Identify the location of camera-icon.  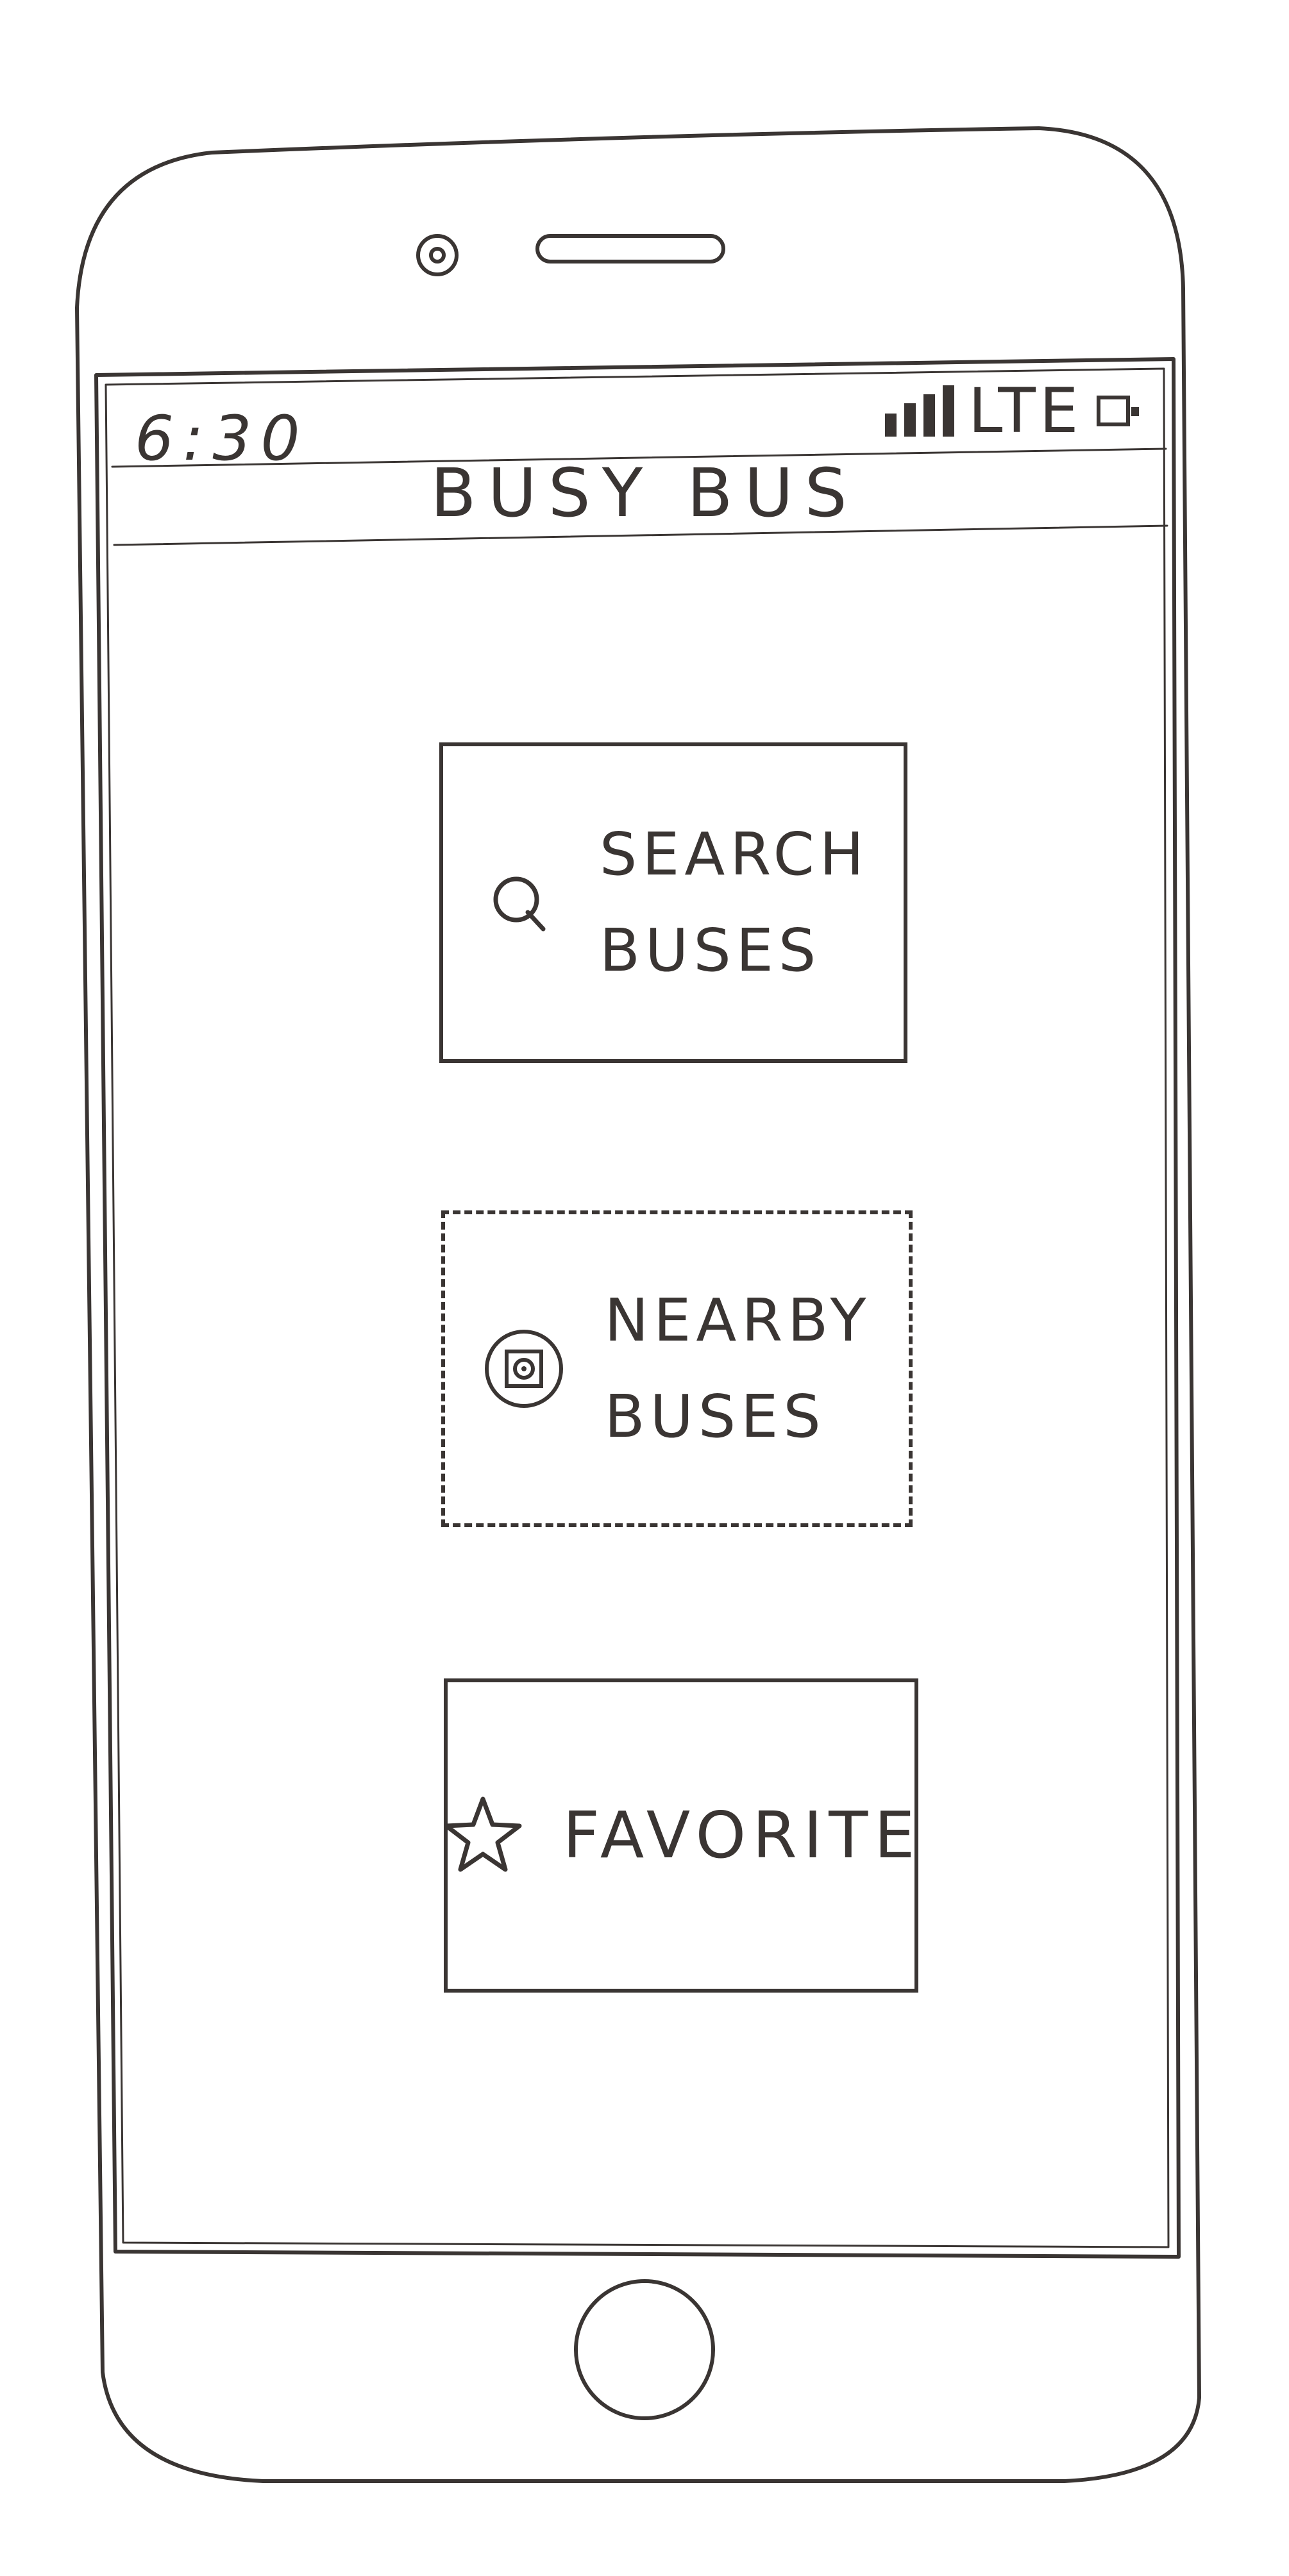
(437, 255).